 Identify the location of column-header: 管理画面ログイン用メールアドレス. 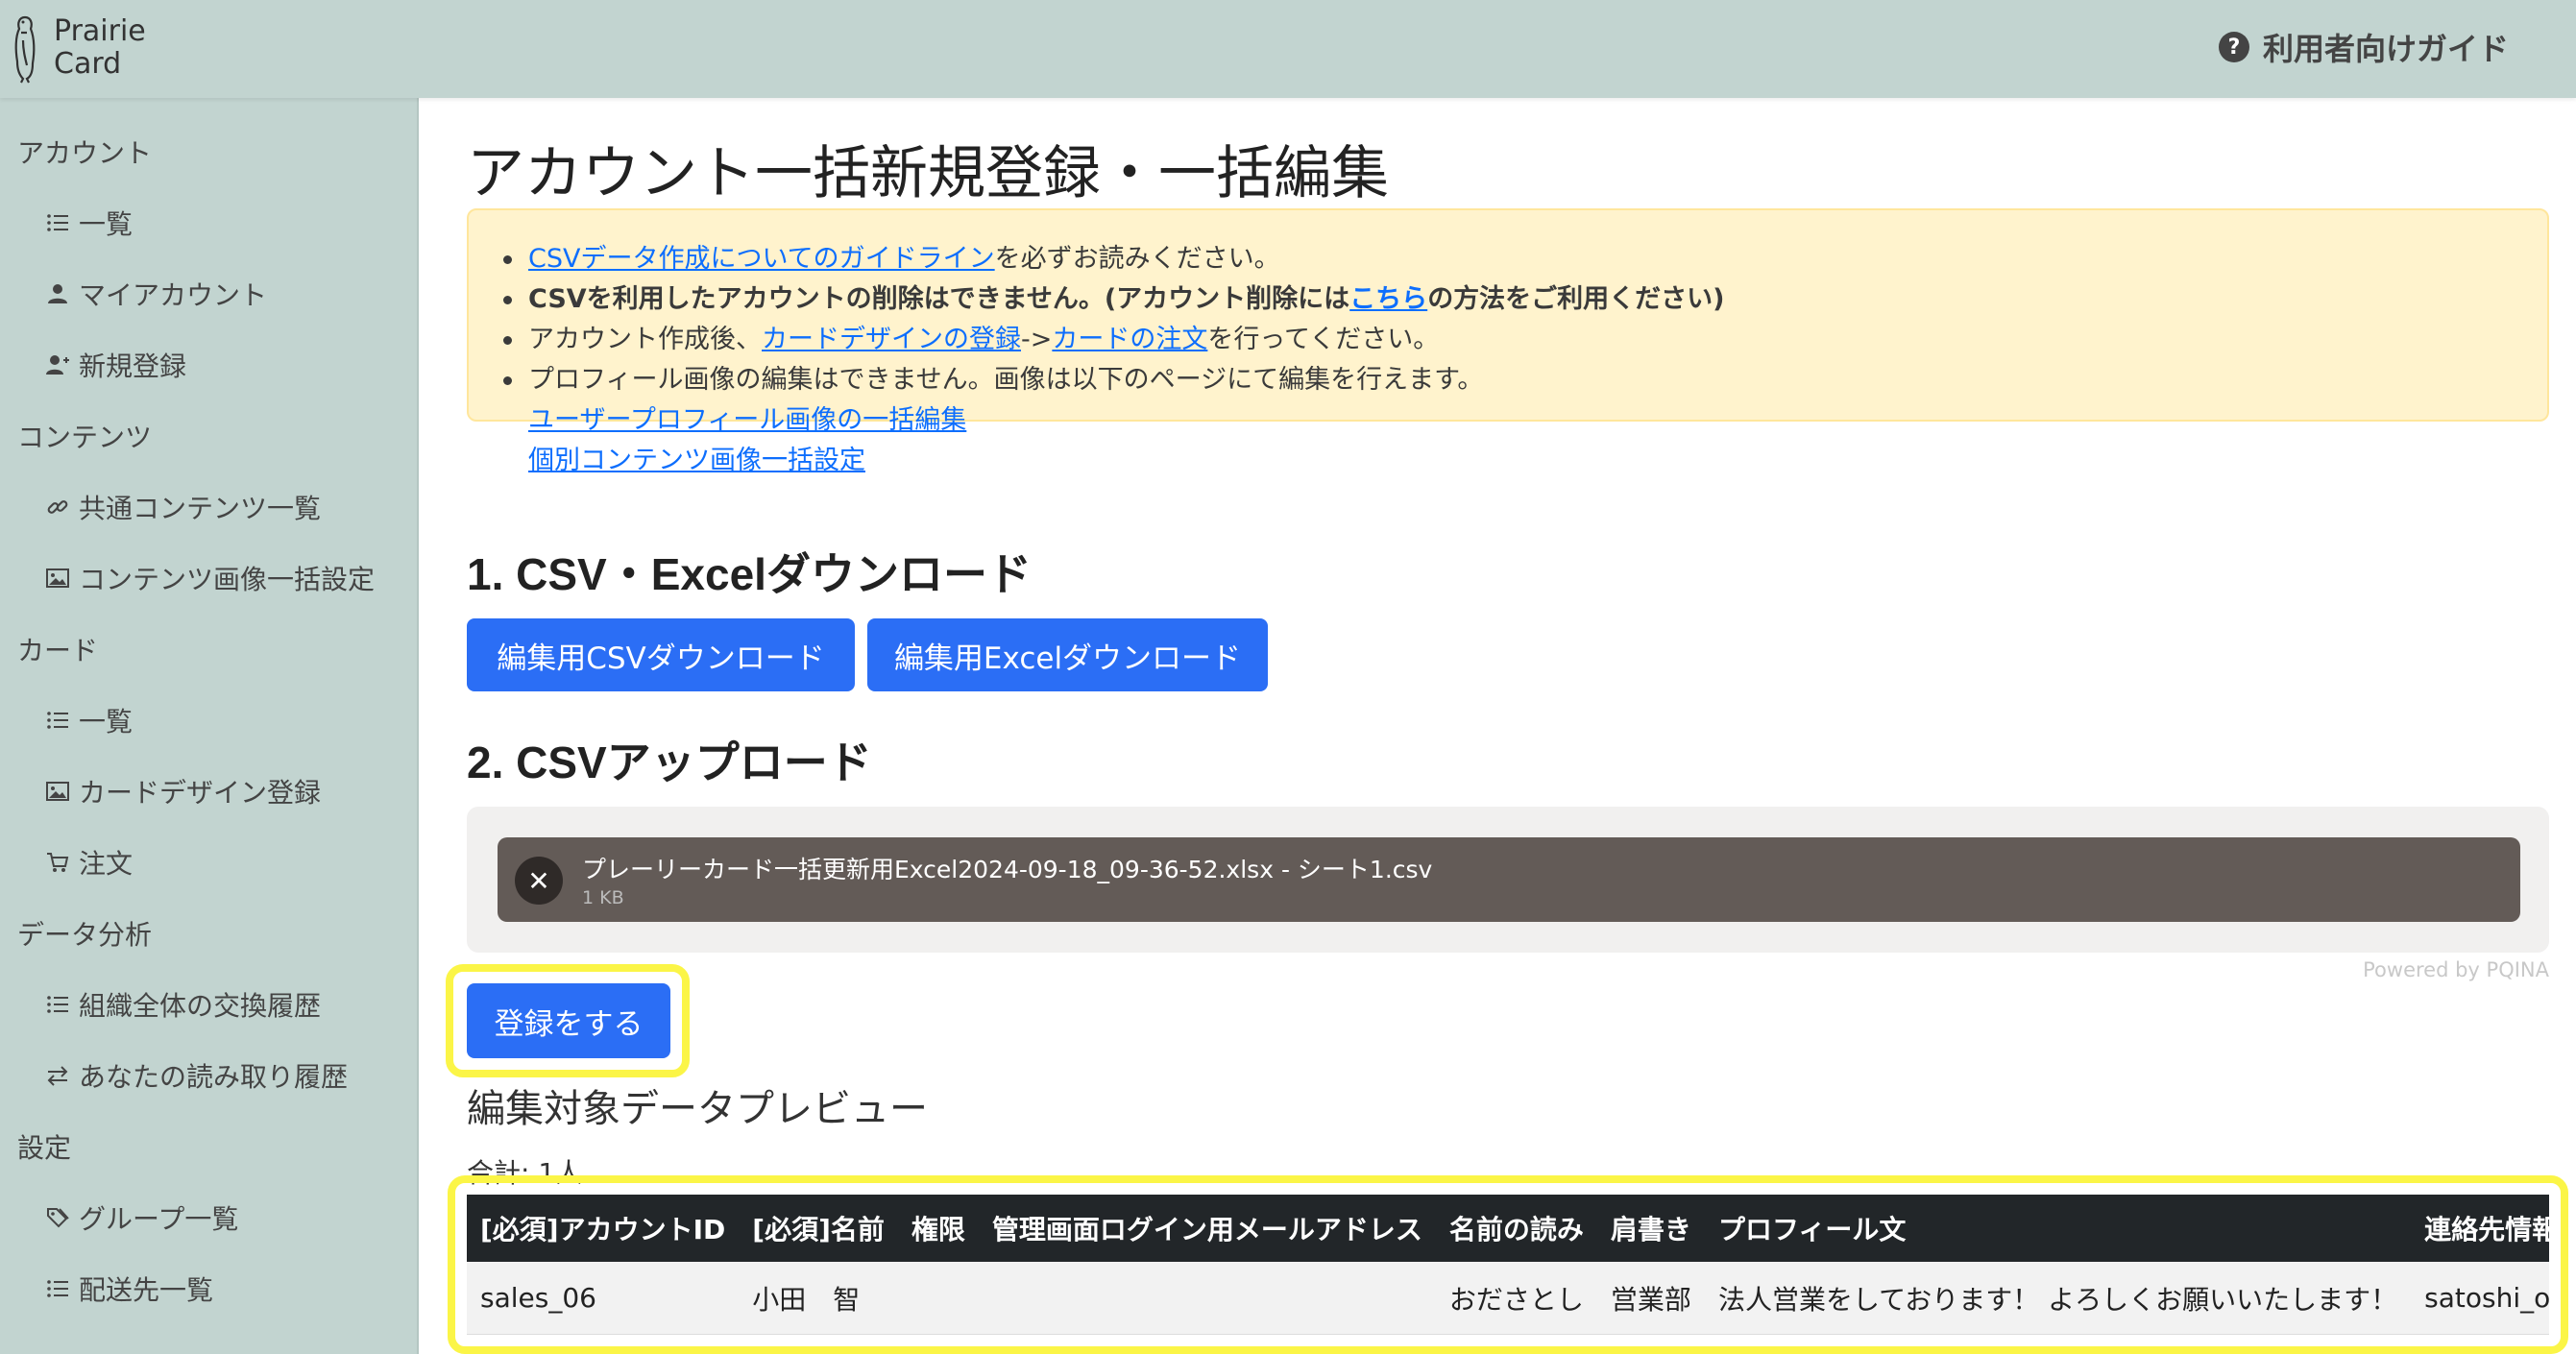
(1207, 1229).